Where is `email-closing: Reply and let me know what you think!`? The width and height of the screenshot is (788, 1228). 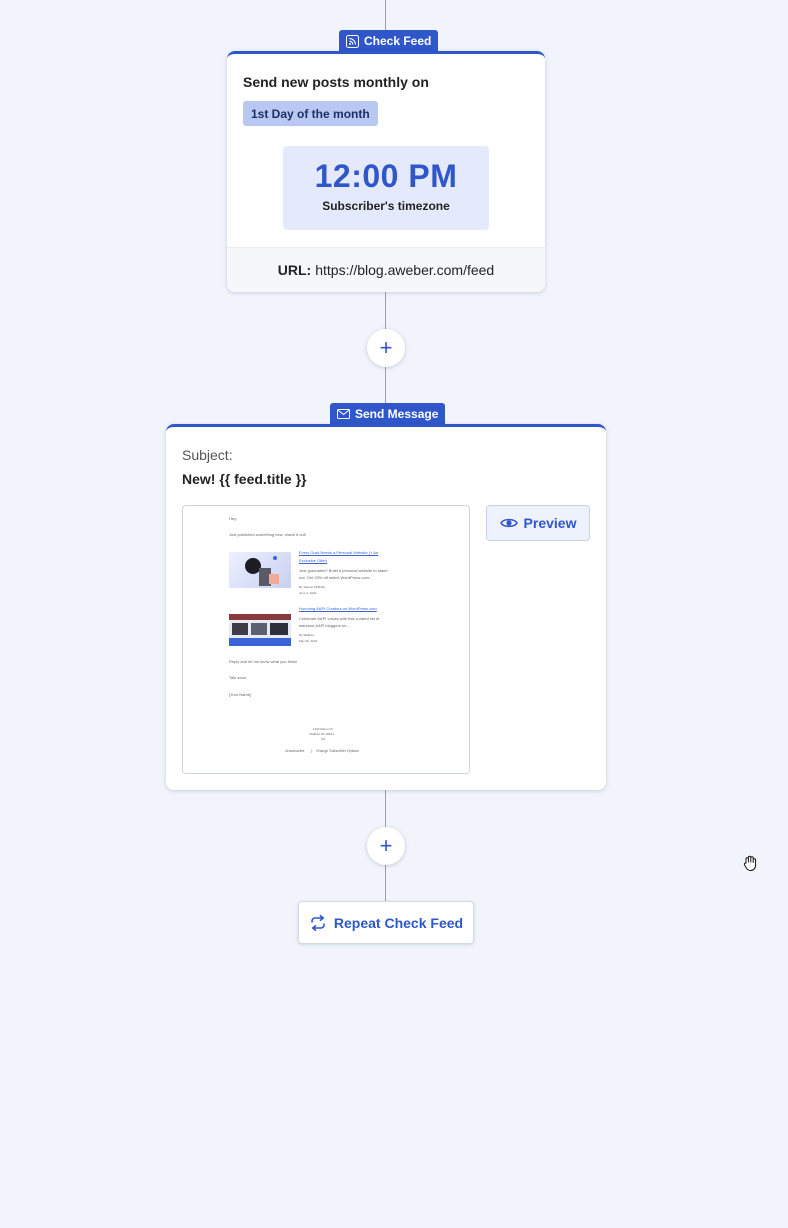
email-closing: Reply and let me know what you think! is located at coordinates (263, 661).